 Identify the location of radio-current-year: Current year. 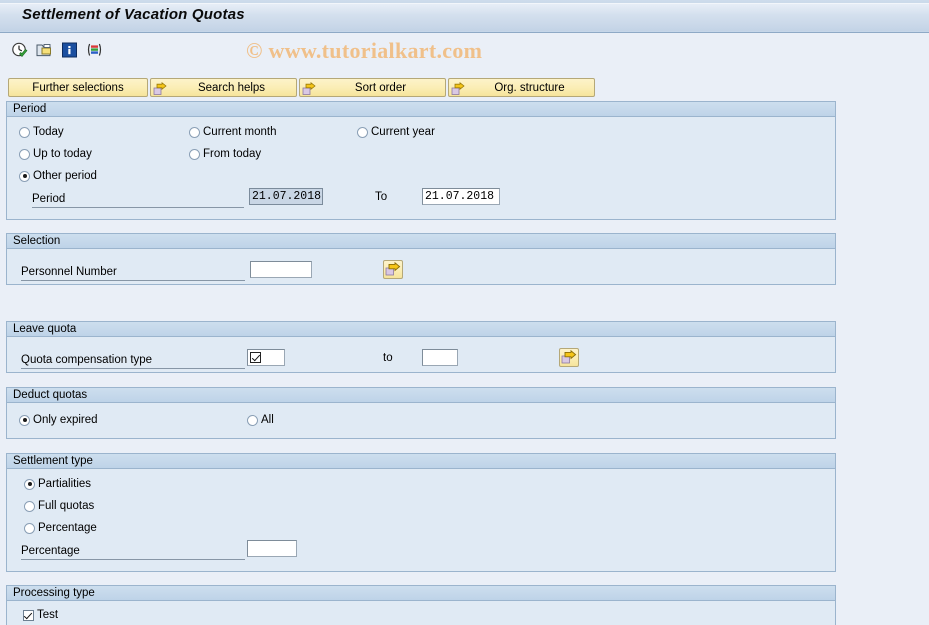
(396, 132).